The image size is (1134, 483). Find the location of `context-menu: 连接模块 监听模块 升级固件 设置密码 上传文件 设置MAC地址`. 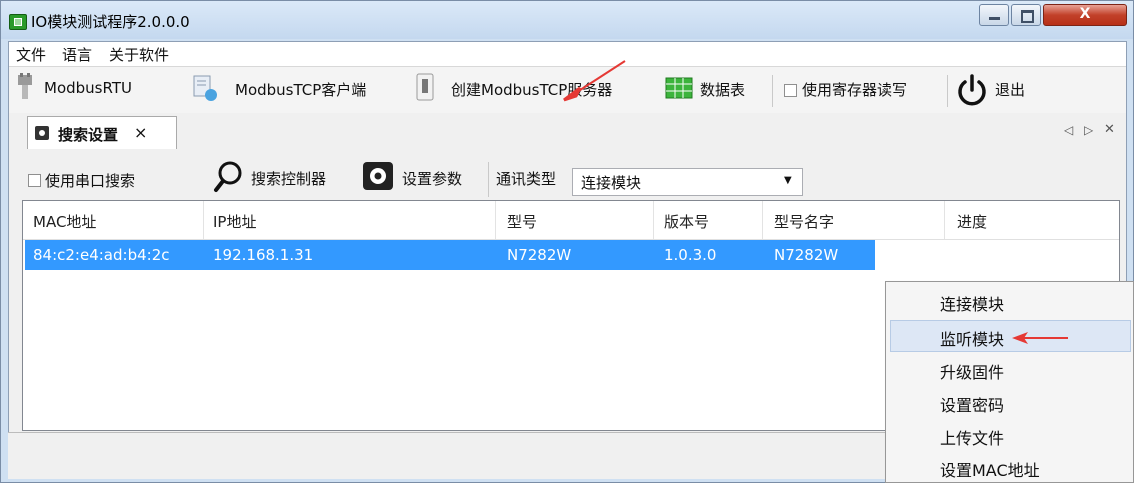

context-menu: 连接模块 监听模块 升级固件 设置密码 上传文件 设置MAC地址 is located at coordinates (1009, 382).